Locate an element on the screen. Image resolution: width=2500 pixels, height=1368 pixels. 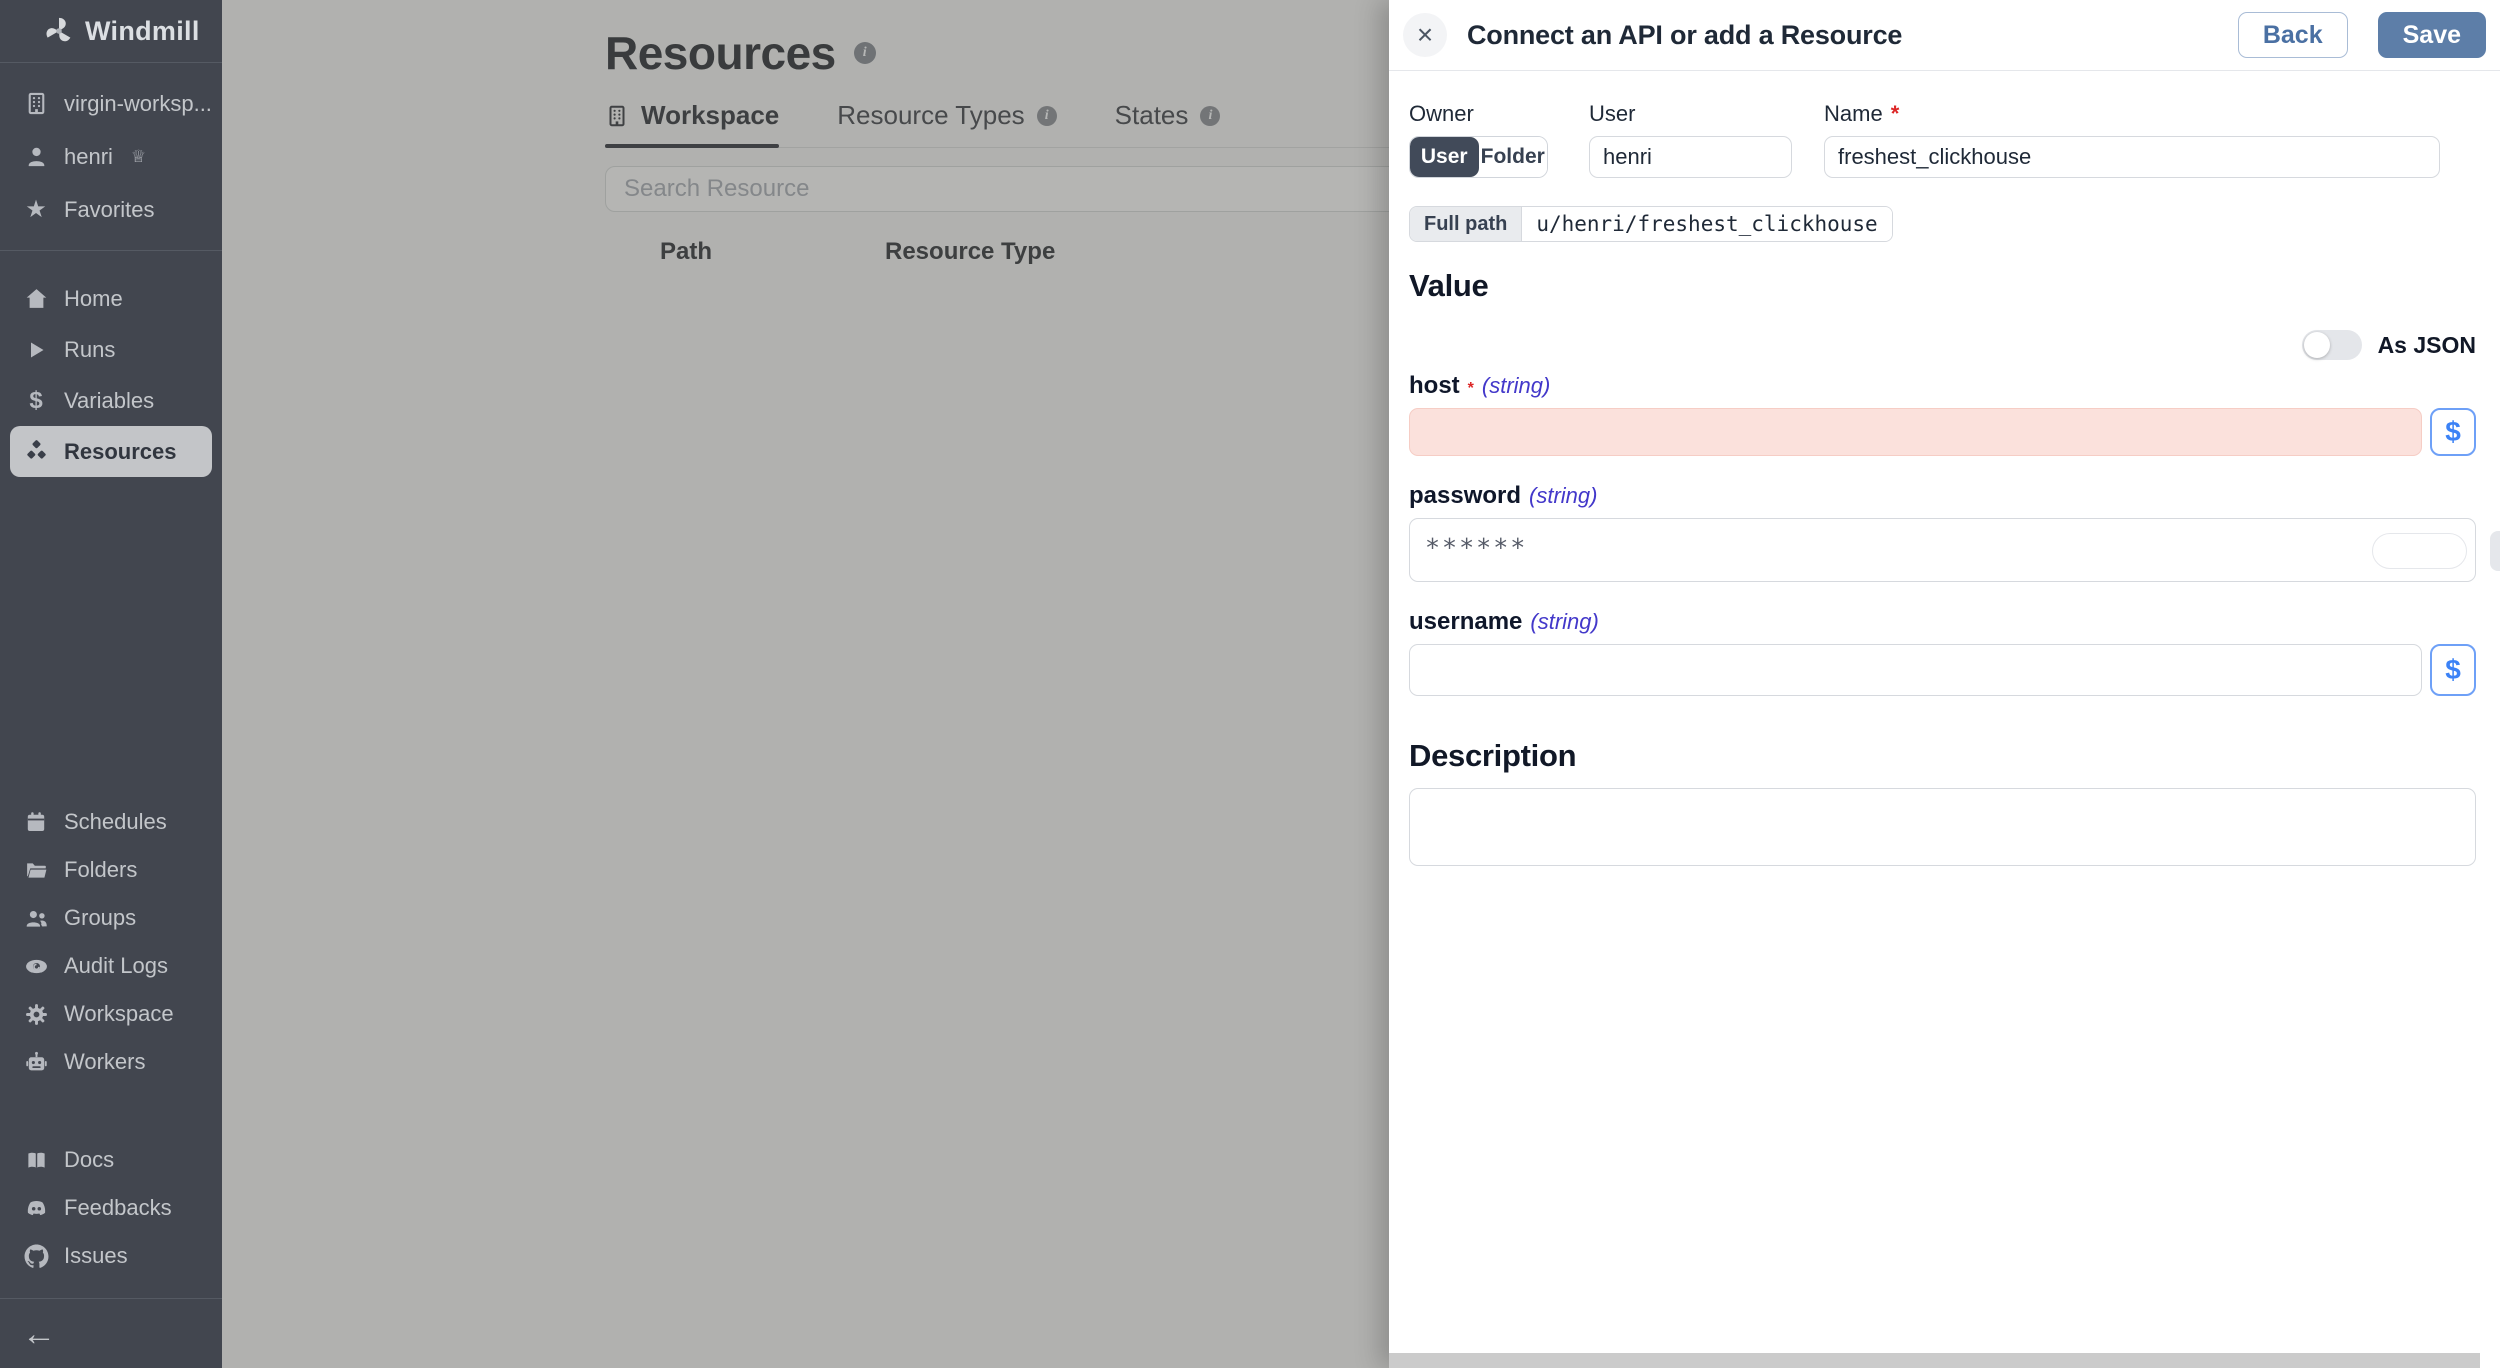
crown-icon: ♕ is located at coordinates (138, 156).